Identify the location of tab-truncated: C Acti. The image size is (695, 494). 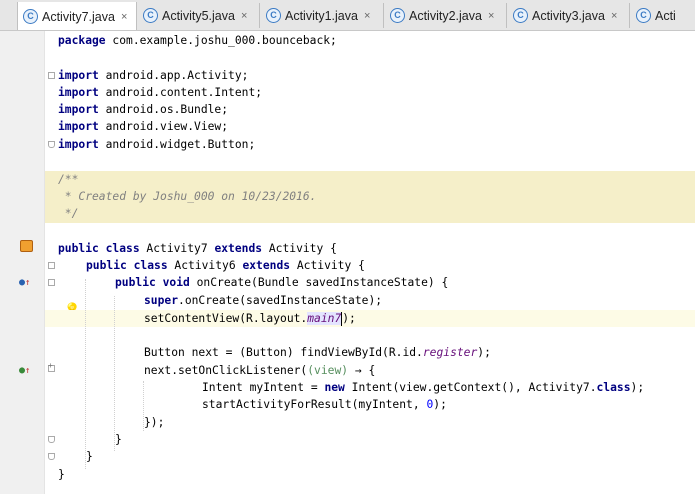
(663, 15).